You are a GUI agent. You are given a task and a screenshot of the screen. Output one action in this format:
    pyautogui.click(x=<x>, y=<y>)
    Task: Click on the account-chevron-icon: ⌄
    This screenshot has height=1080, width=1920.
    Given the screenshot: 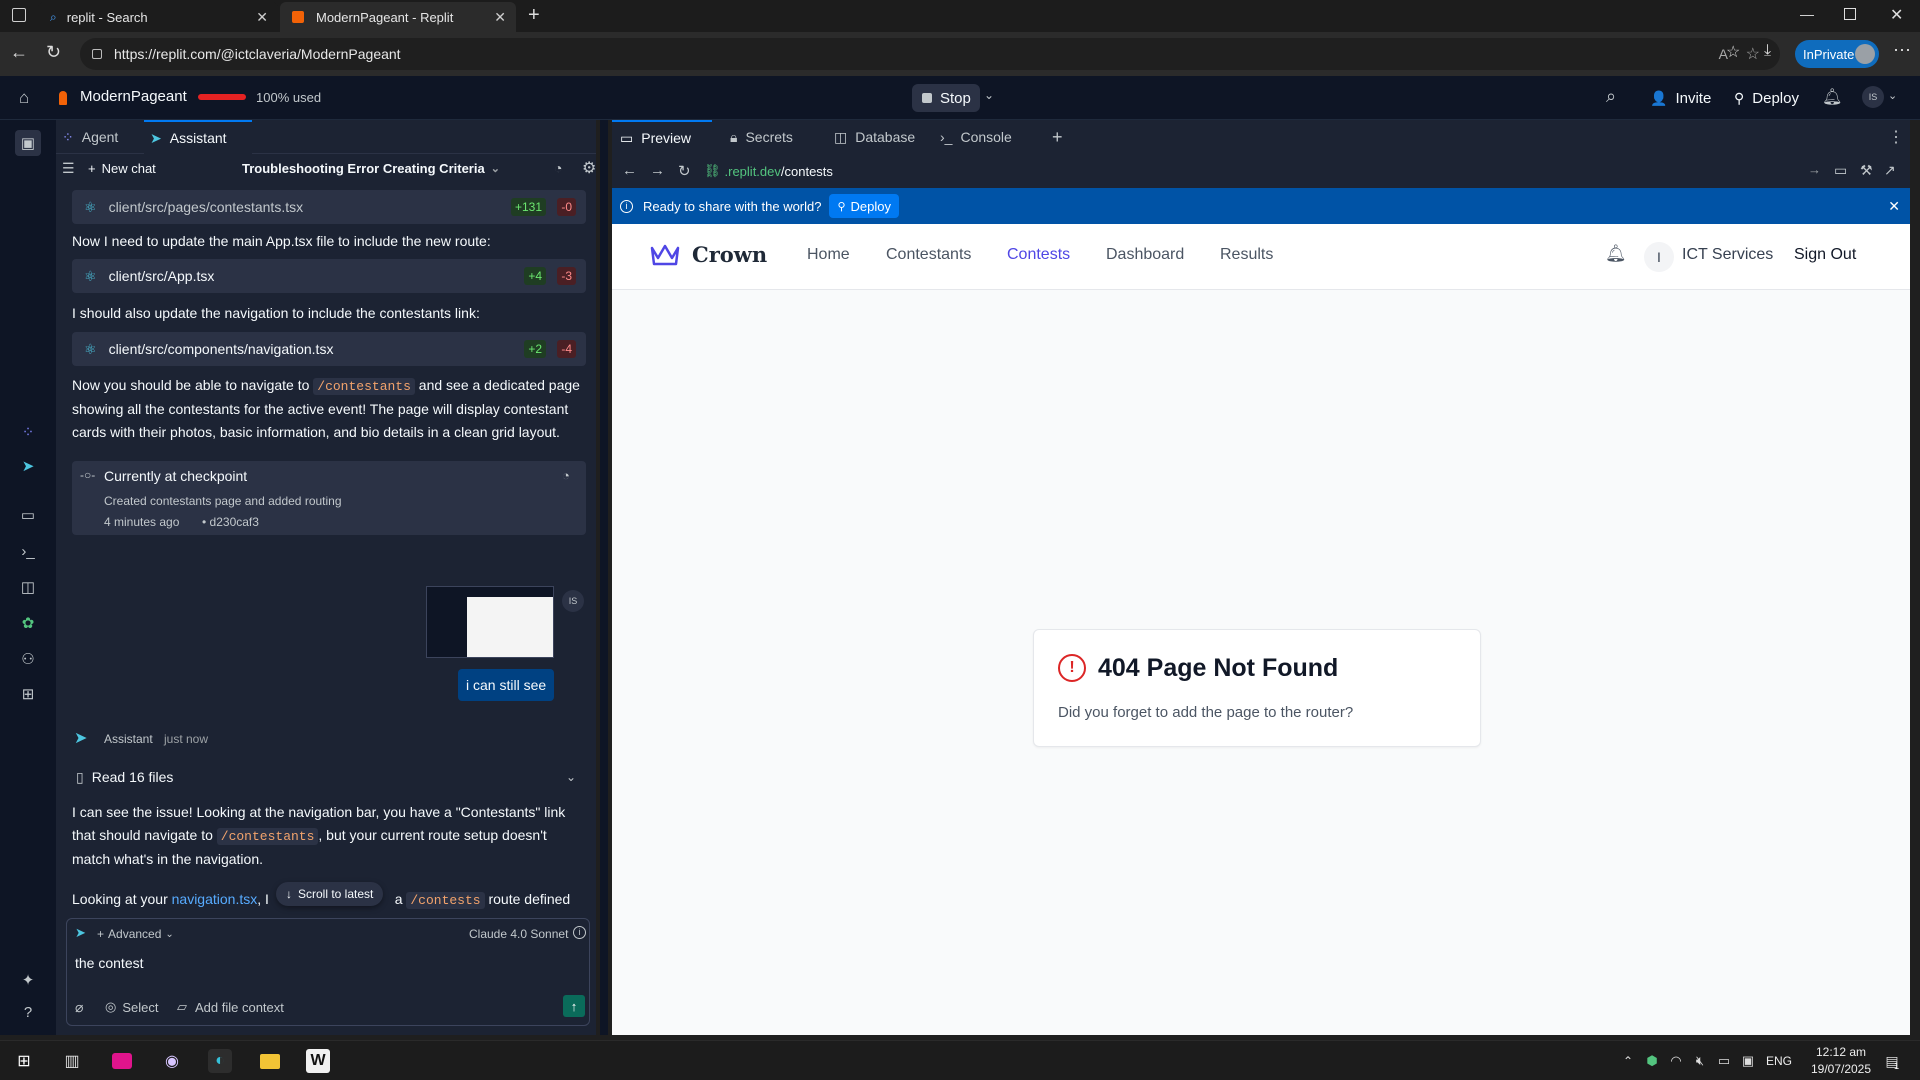 What is the action you would take?
    pyautogui.click(x=1892, y=95)
    